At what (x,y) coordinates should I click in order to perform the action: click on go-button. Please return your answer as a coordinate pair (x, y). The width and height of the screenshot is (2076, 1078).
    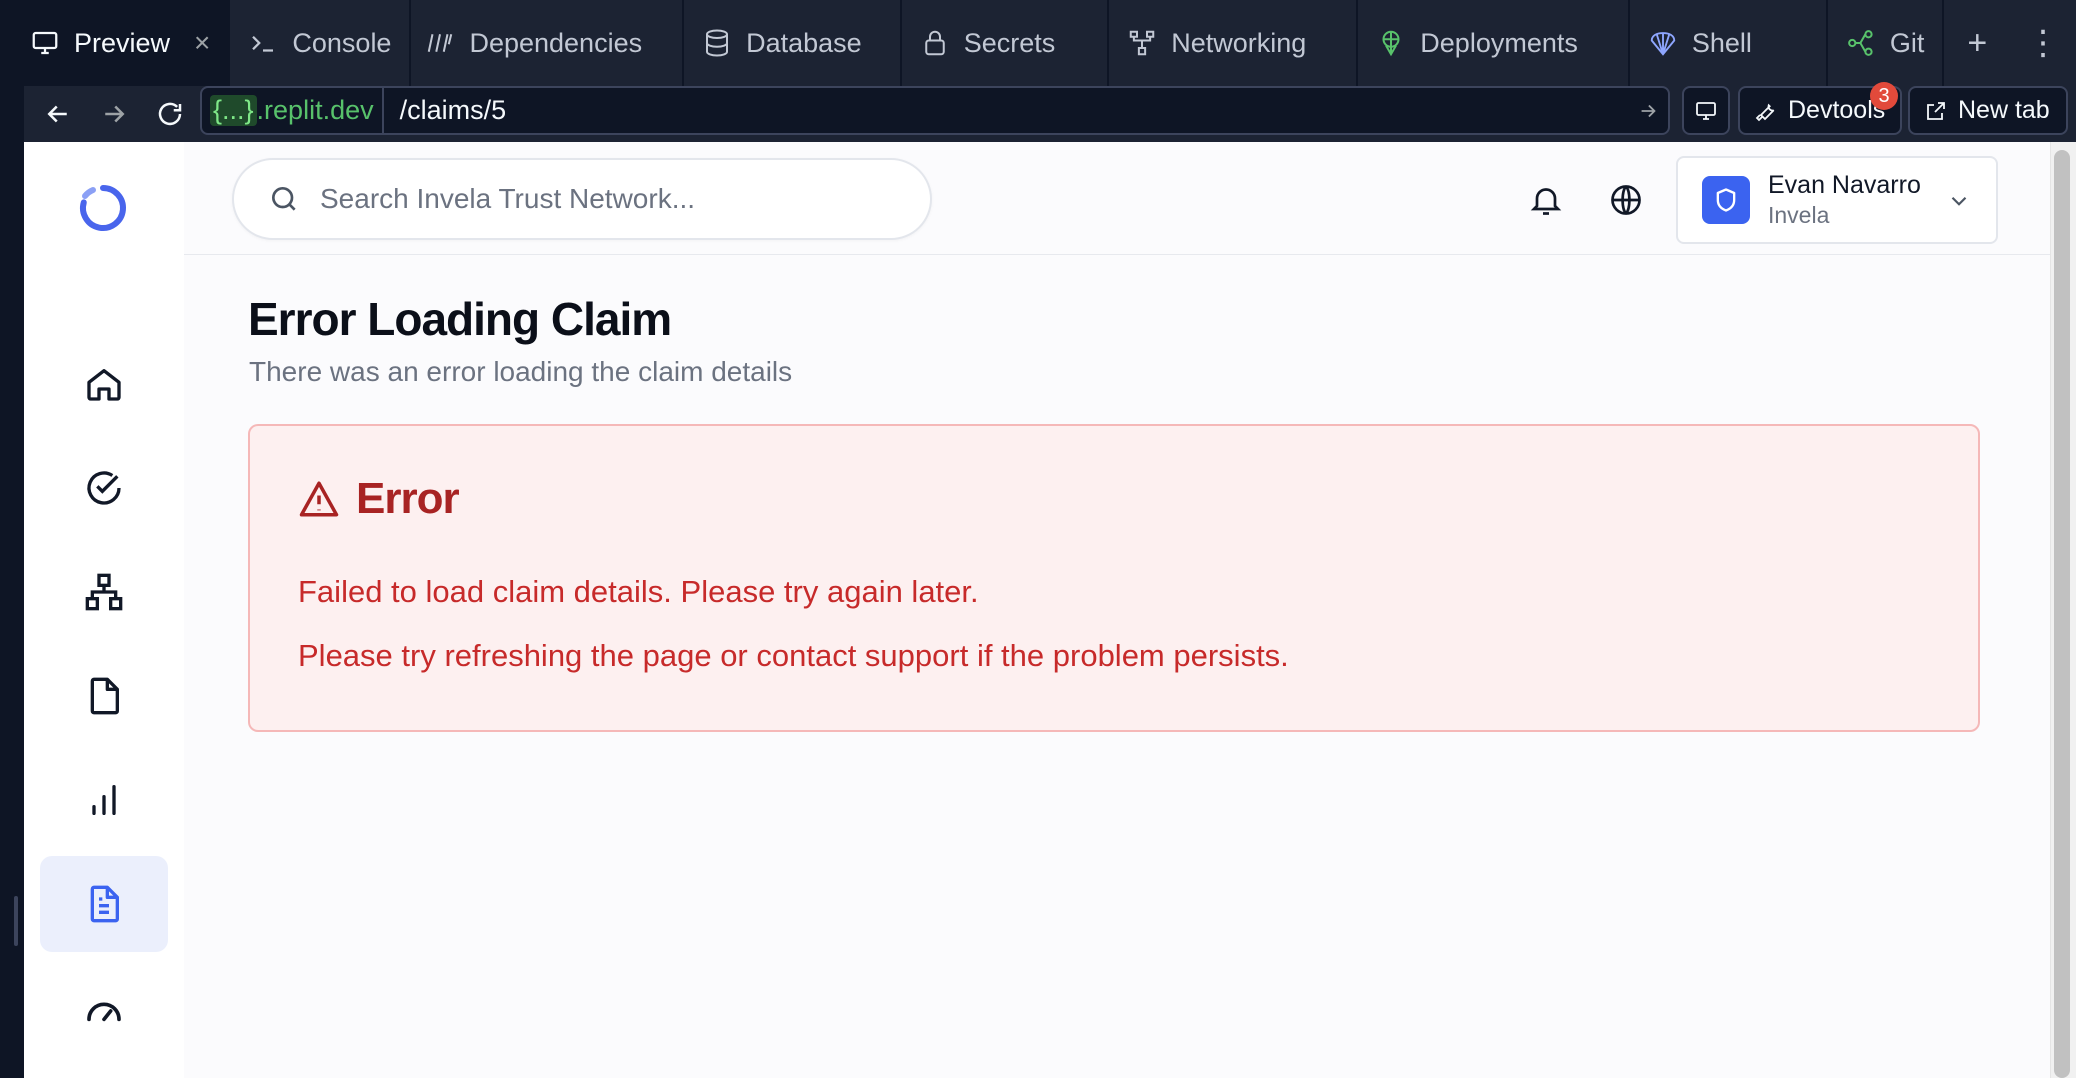
    Looking at the image, I should click on (1648, 111).